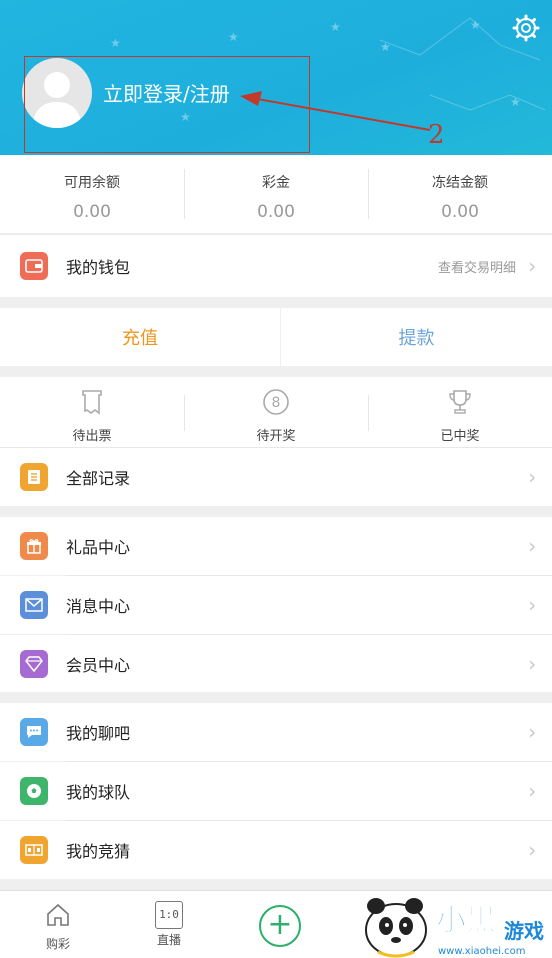  What do you see at coordinates (276, 663) in the screenshot?
I see `member-center-row: 会员中心 ›` at bounding box center [276, 663].